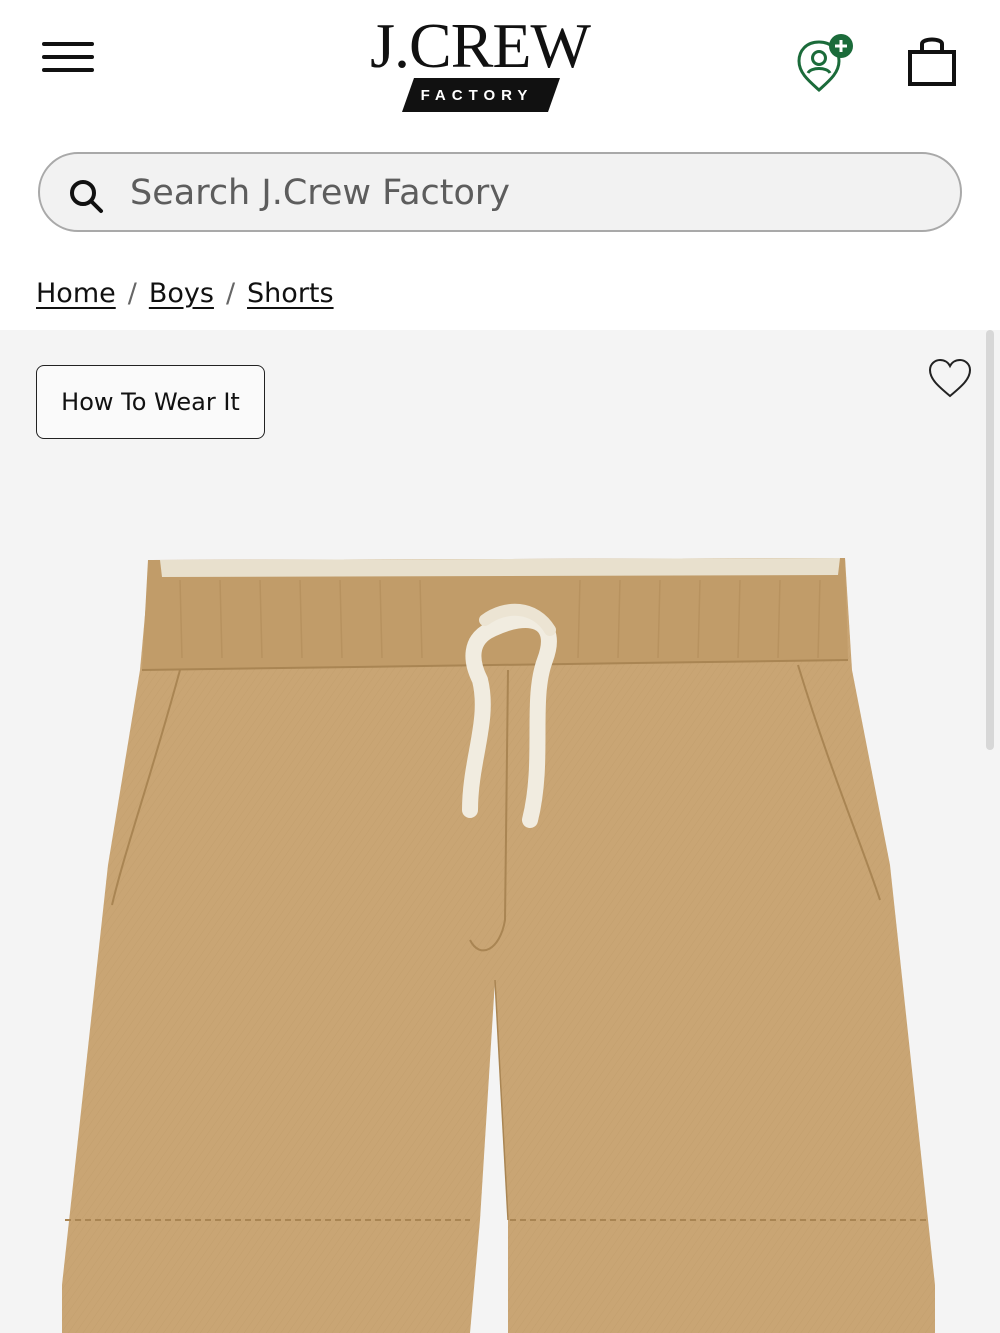 Image resolution: width=1000 pixels, height=1333 pixels. I want to click on breadcrumb: Home / Boys / Shorts, so click(185, 298).